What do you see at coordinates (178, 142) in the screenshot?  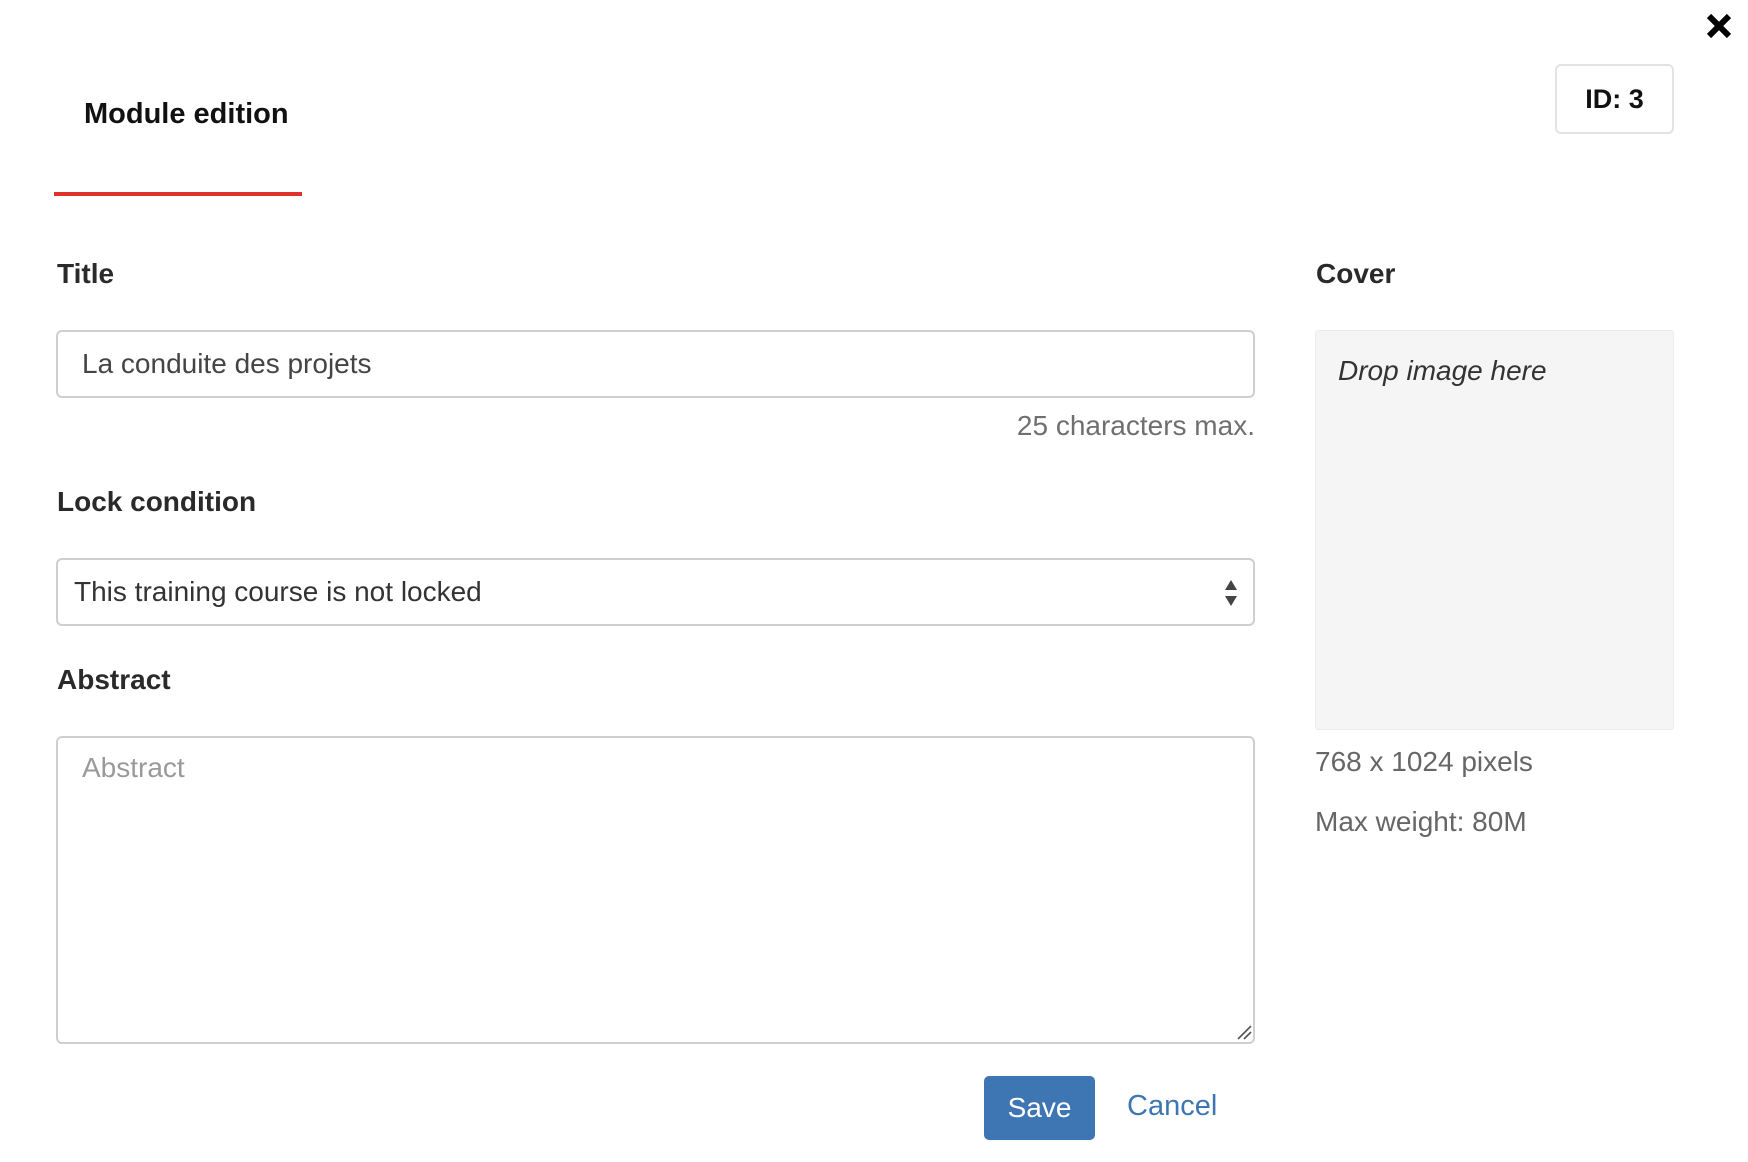 I see `tab-module-edition: Module edition` at bounding box center [178, 142].